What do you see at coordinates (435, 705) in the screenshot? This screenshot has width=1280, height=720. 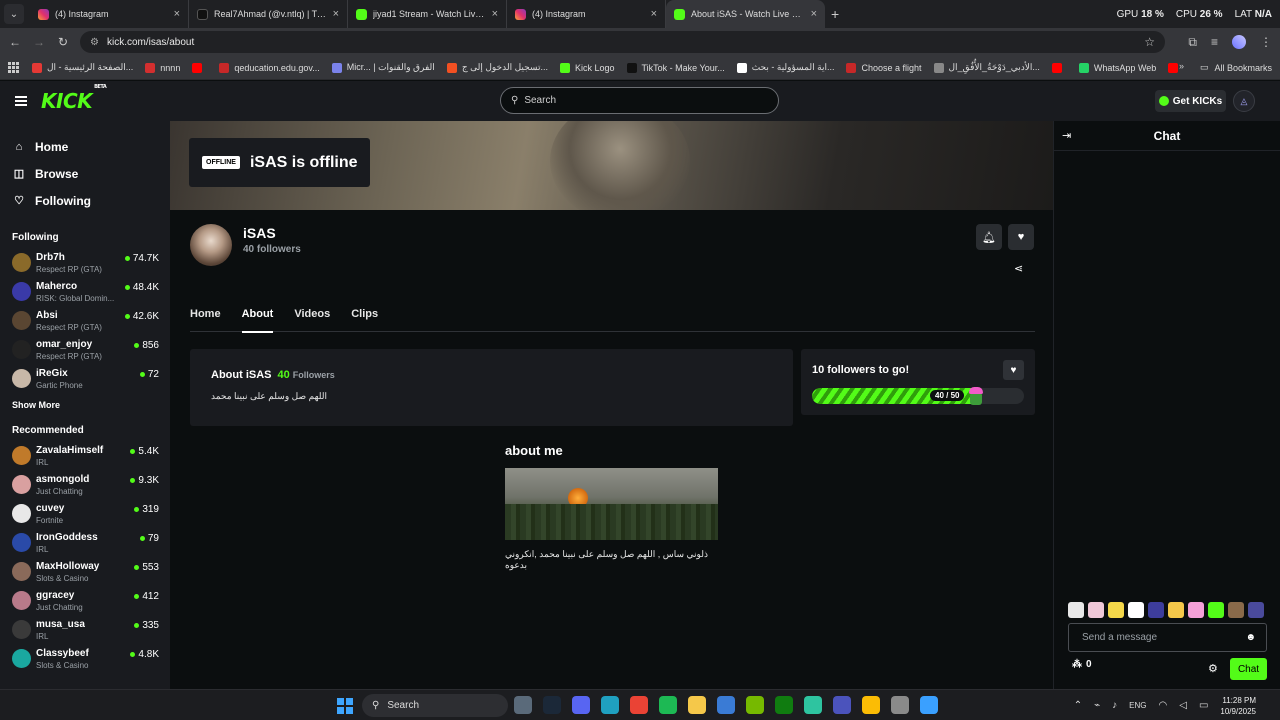 I see `taskbar-search: ⚲ Search` at bounding box center [435, 705].